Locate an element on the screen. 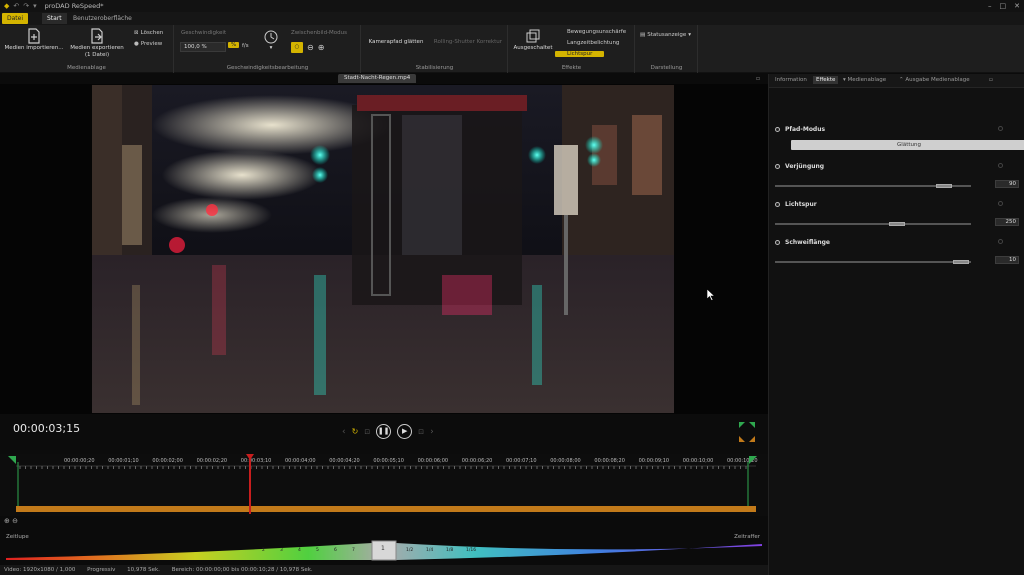  status-video: Video: 1920x1080 / 1,000 is located at coordinates (40, 570).